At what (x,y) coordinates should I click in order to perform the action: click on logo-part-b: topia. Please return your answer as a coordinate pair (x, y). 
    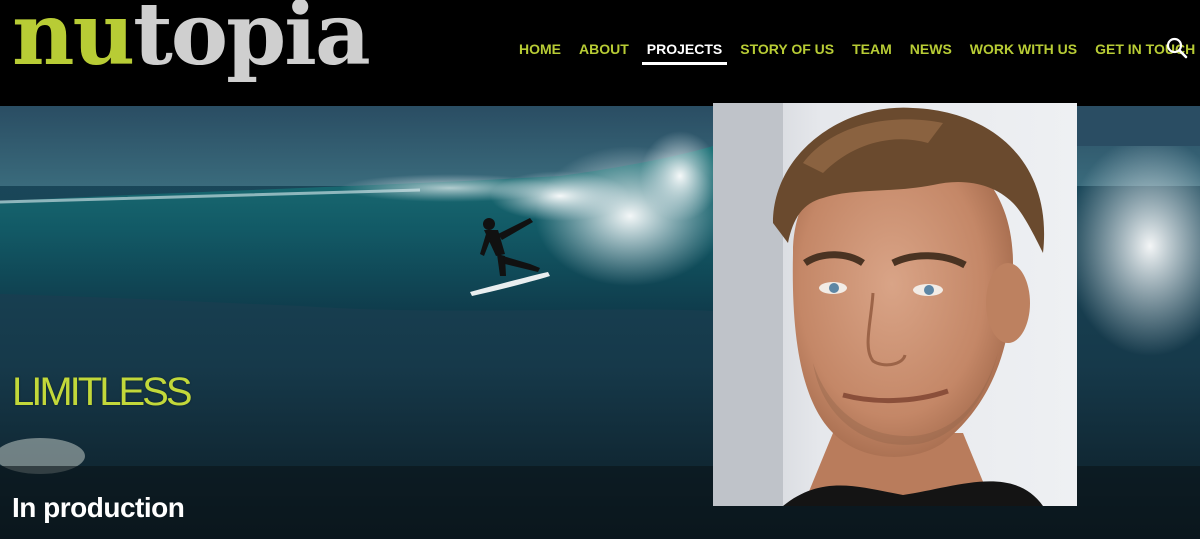
    Looking at the image, I should click on (252, 42).